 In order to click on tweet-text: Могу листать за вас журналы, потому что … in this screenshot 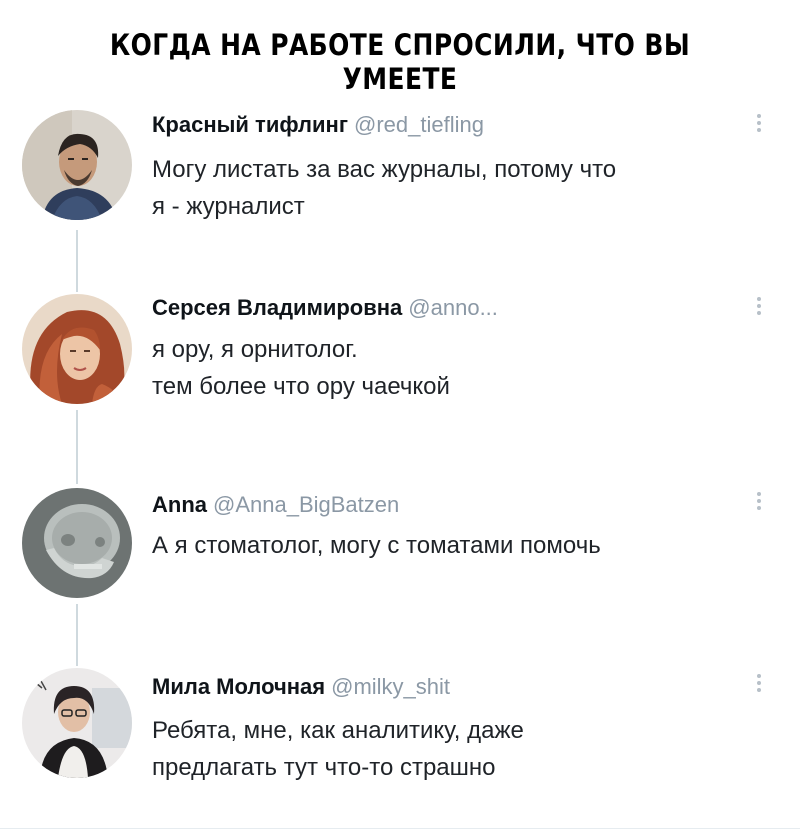, I will do `click(384, 188)`.